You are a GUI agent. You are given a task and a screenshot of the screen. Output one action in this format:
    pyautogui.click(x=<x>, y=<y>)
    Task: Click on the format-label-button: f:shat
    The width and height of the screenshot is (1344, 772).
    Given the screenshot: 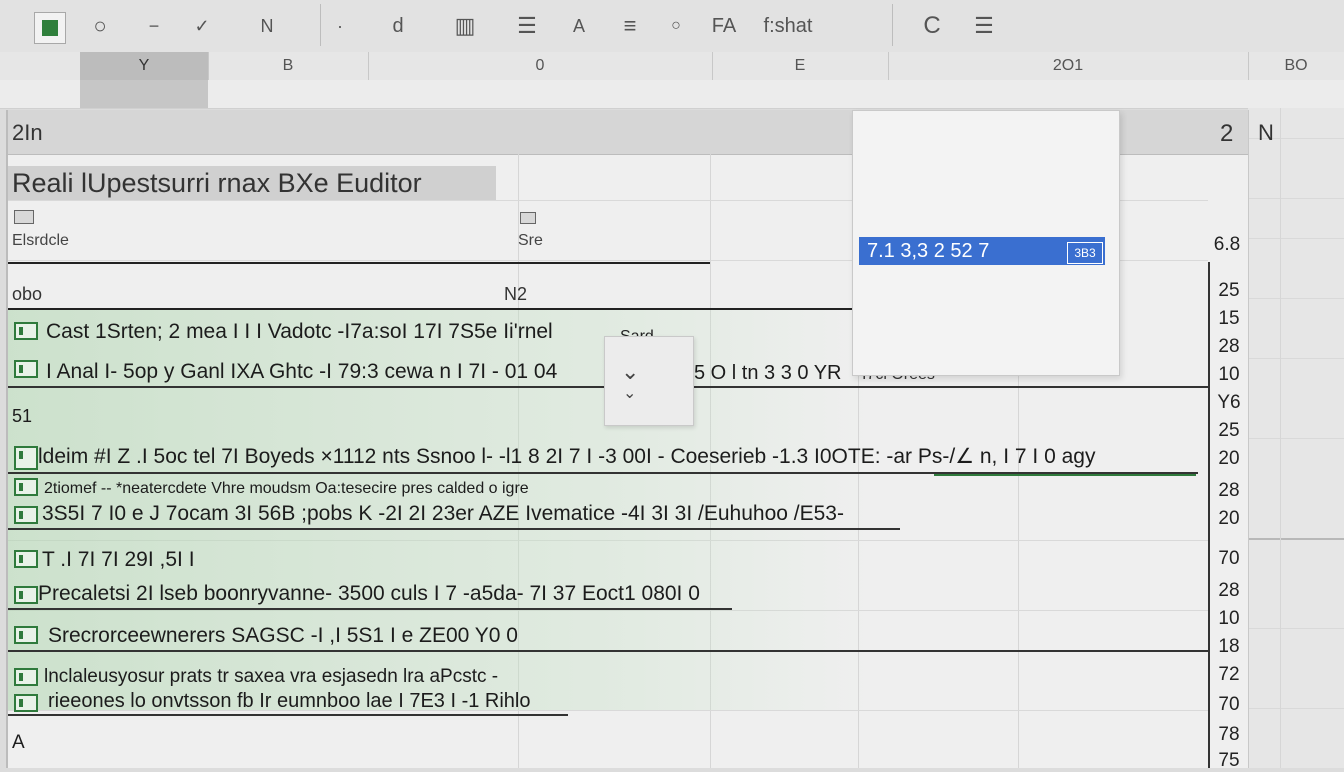 What is the action you would take?
    pyautogui.click(x=788, y=26)
    